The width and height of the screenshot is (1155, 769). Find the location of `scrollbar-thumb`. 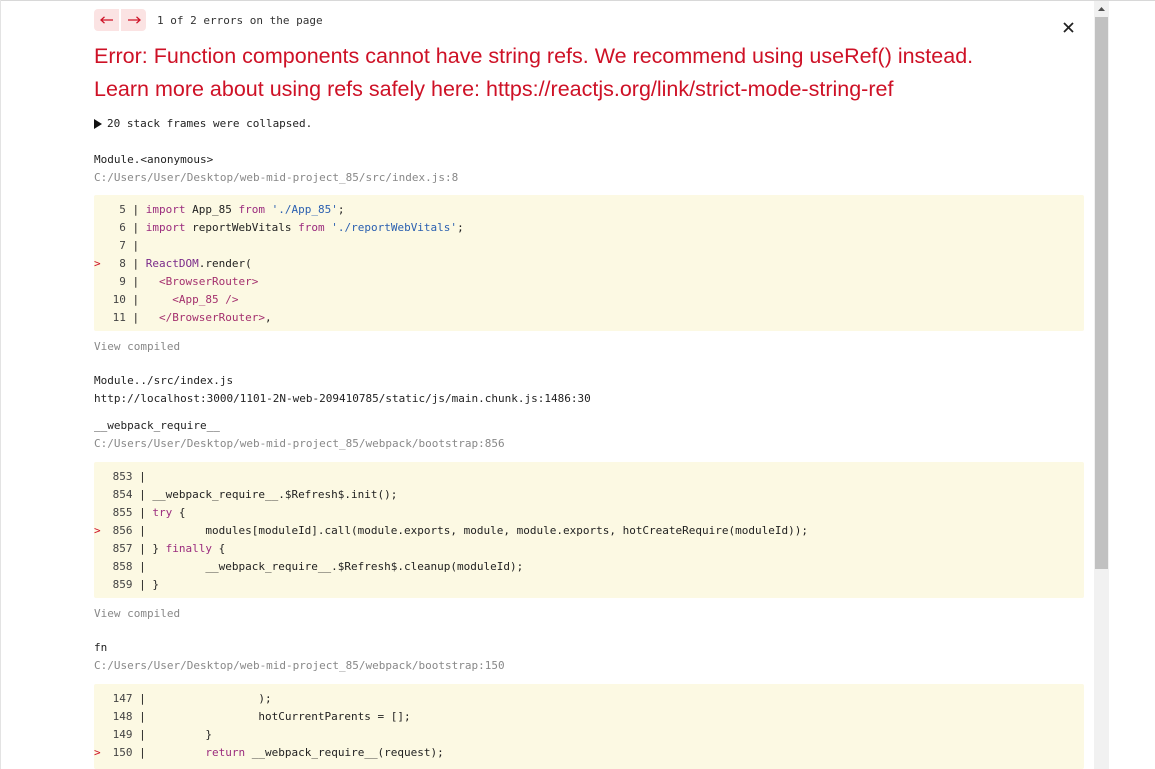

scrollbar-thumb is located at coordinates (1101, 293).